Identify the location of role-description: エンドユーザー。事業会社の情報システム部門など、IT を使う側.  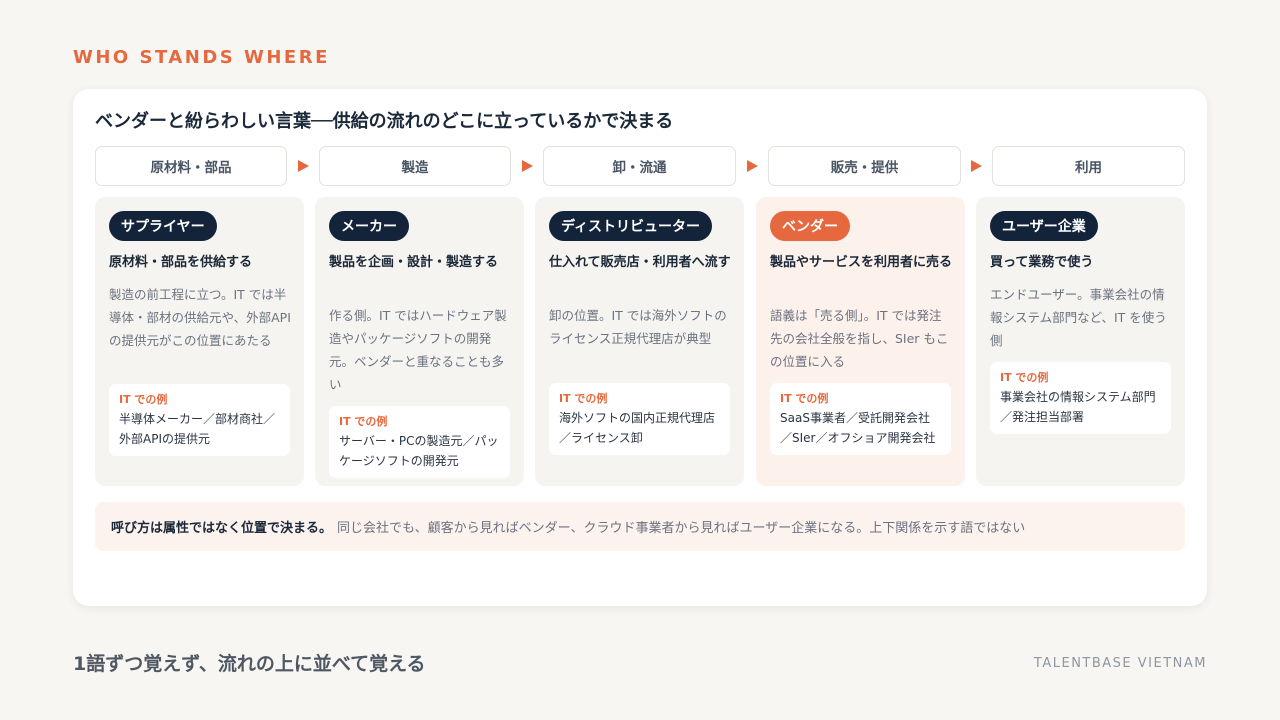
(1078, 317).